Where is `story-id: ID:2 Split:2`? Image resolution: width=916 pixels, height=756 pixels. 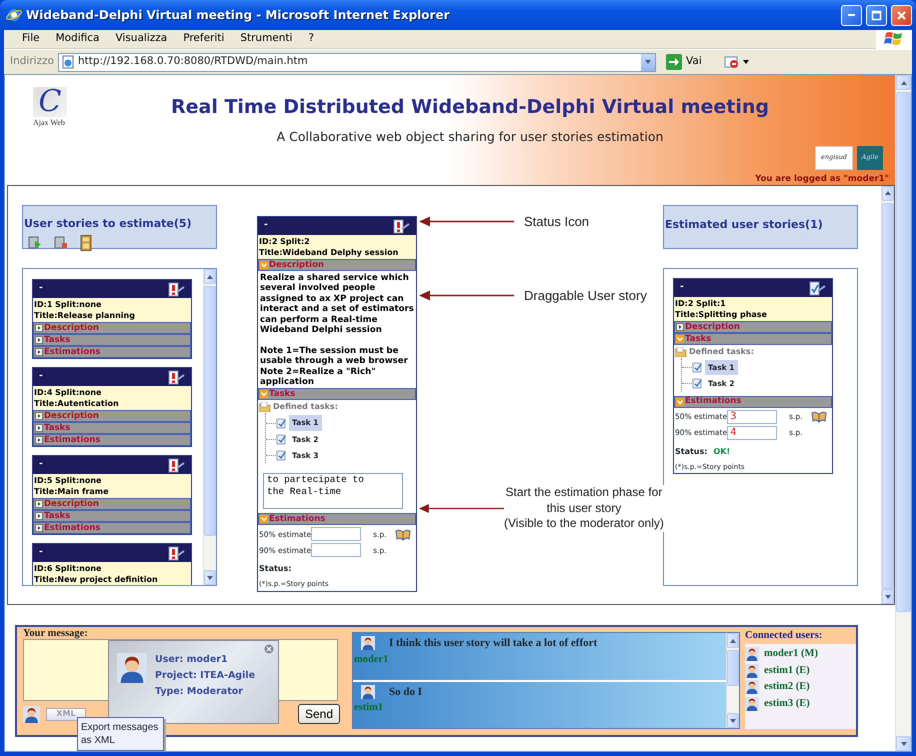
story-id: ID:2 Split:2 is located at coordinates (285, 241).